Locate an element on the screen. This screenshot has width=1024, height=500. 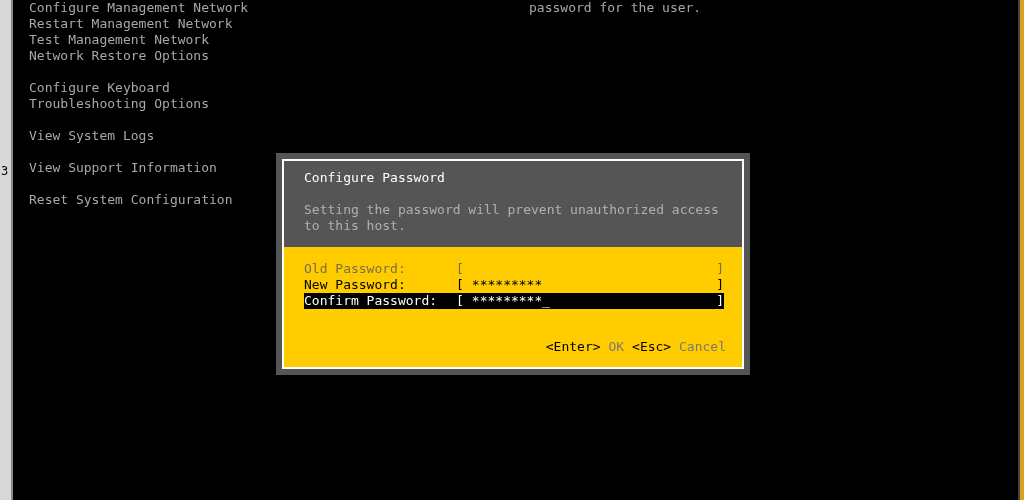
side-window-text: 3 is located at coordinates (5, 171).